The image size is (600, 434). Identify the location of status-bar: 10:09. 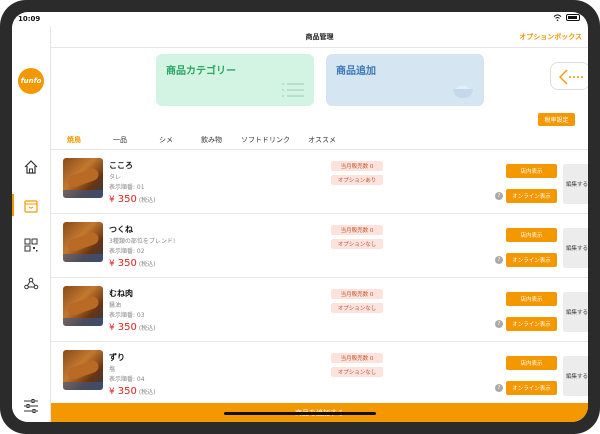
(300, 19).